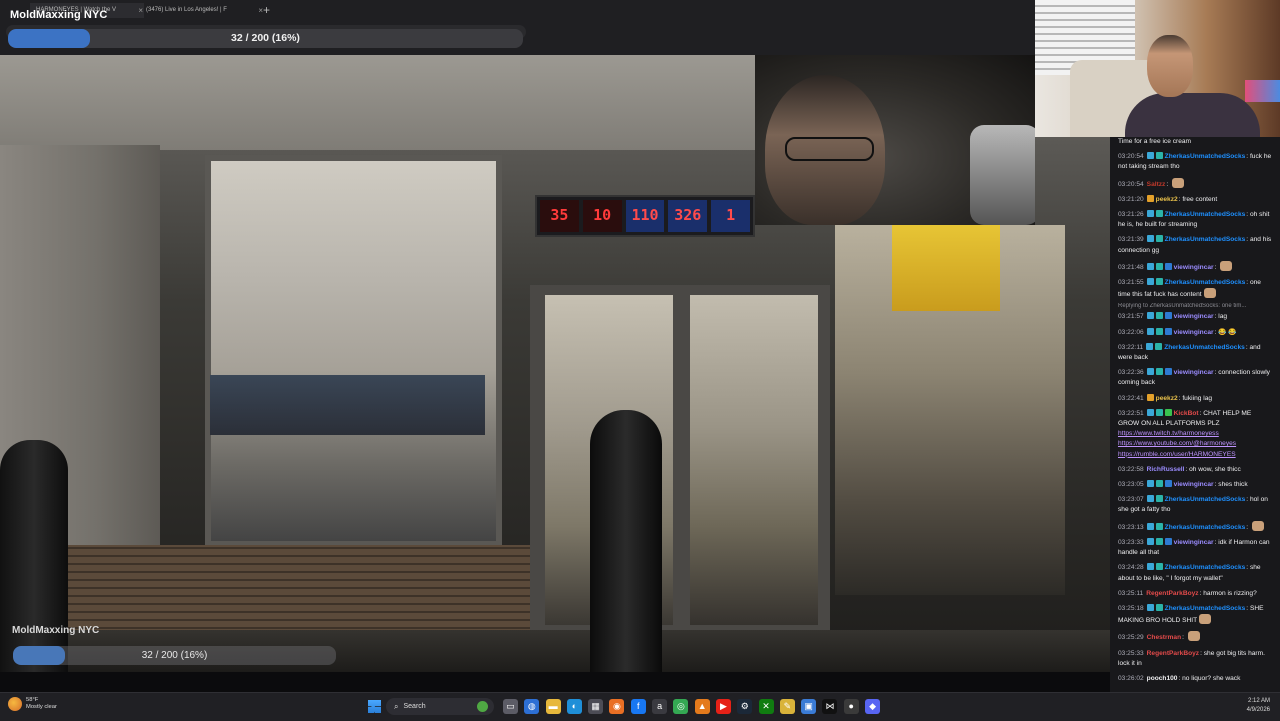  I want to click on chat-message: 03:23:13 ZherkasUnmatchedSocks:, so click(1195, 526).